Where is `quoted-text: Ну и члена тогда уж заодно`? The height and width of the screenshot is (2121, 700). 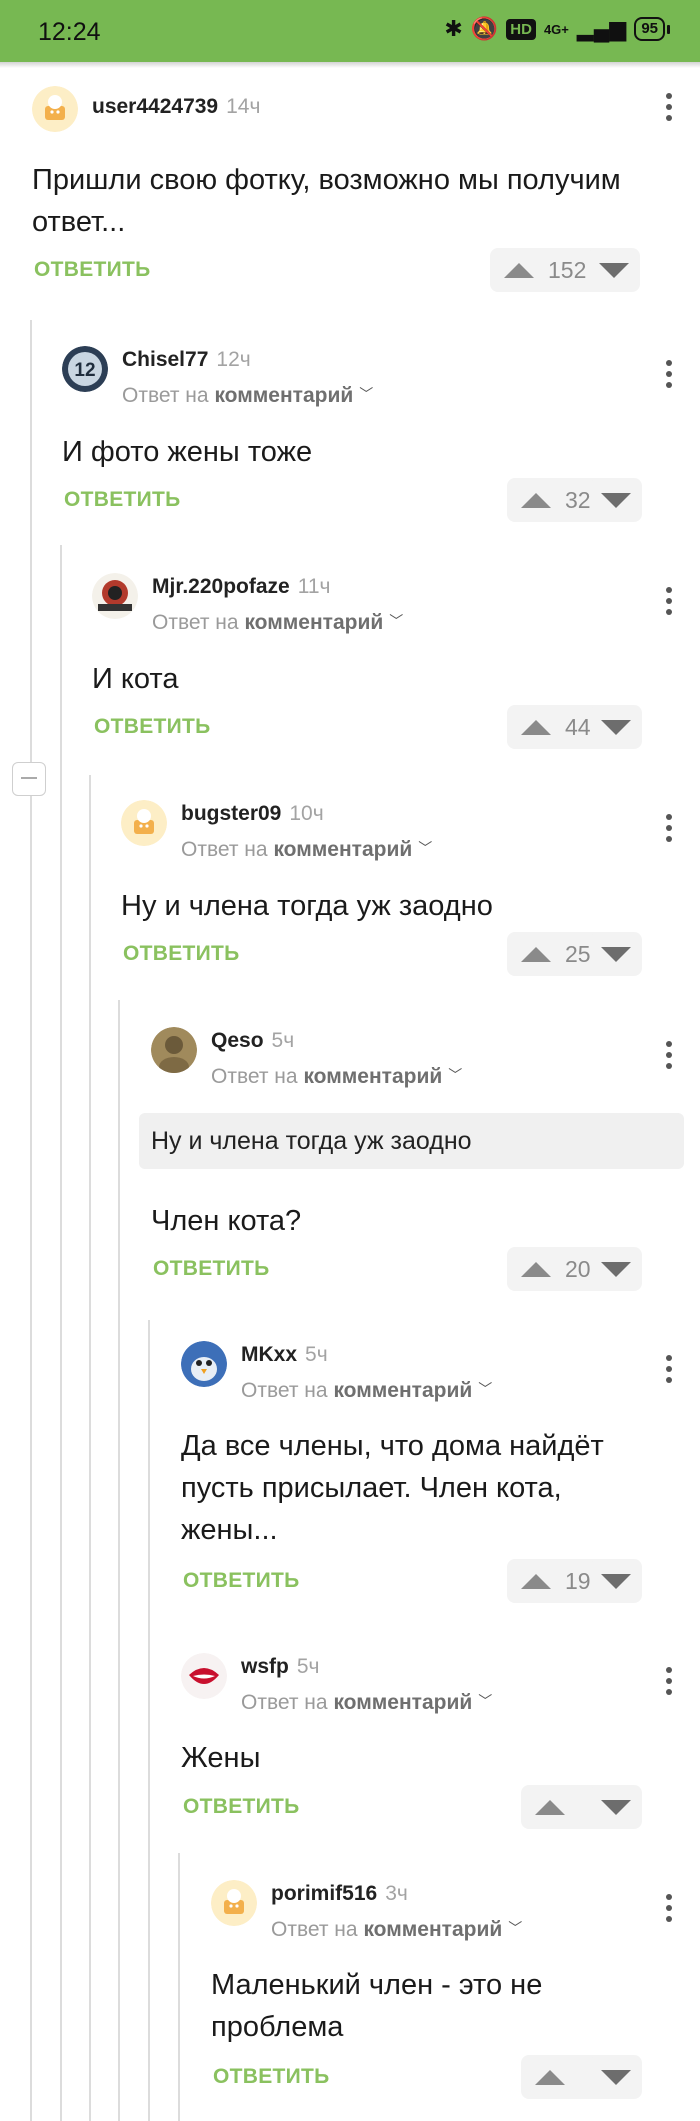
quoted-text: Ну и члена тогда уж заодно is located at coordinates (411, 1141).